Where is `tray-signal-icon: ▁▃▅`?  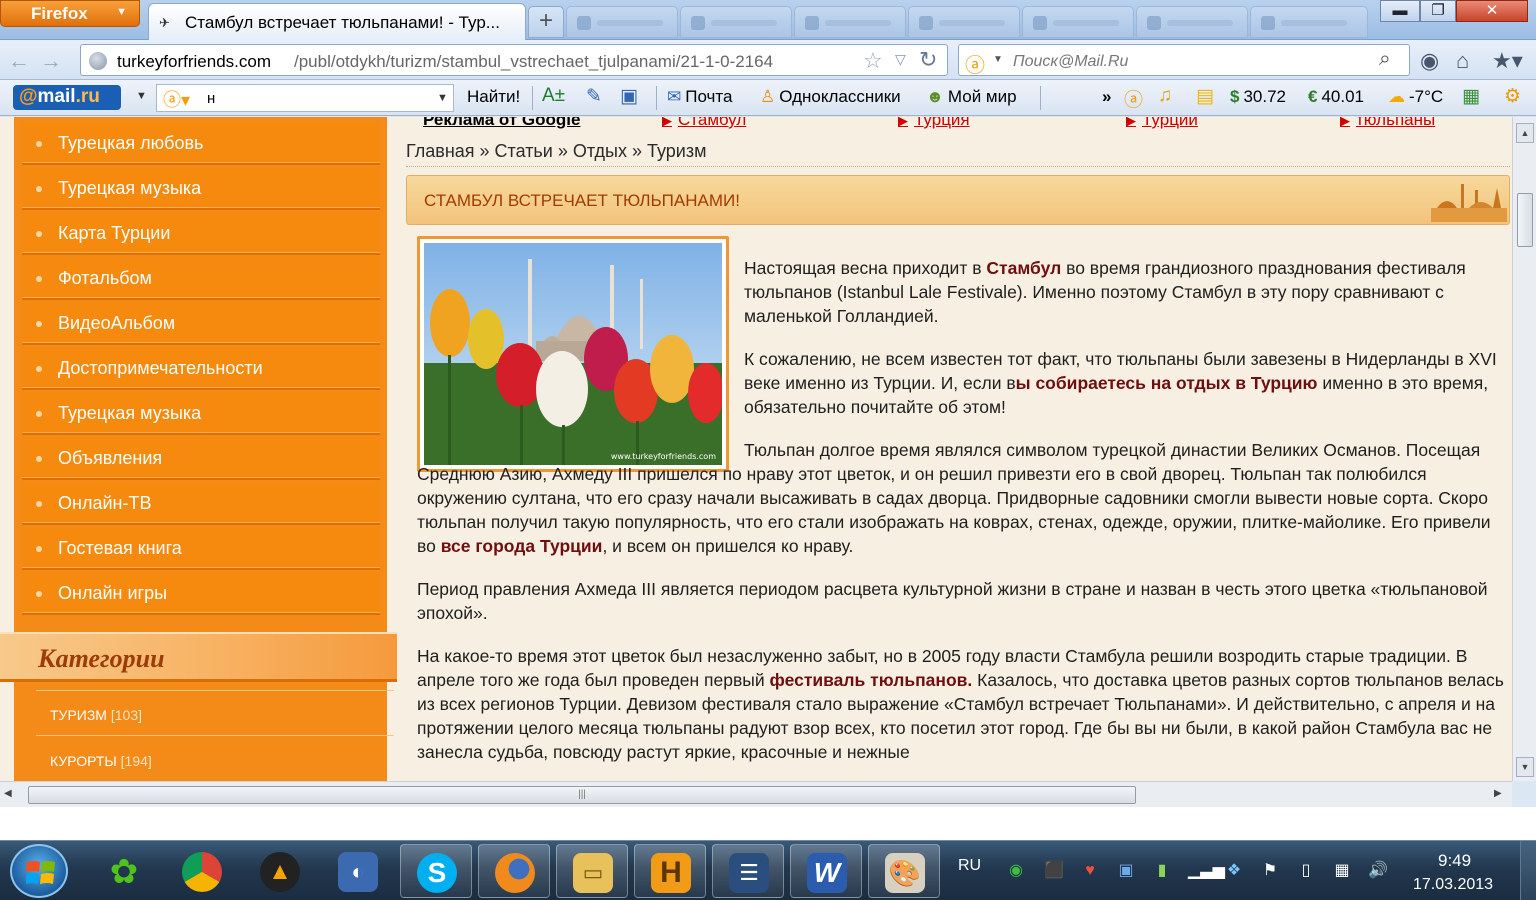 tray-signal-icon: ▁▃▅ is located at coordinates (1206, 871).